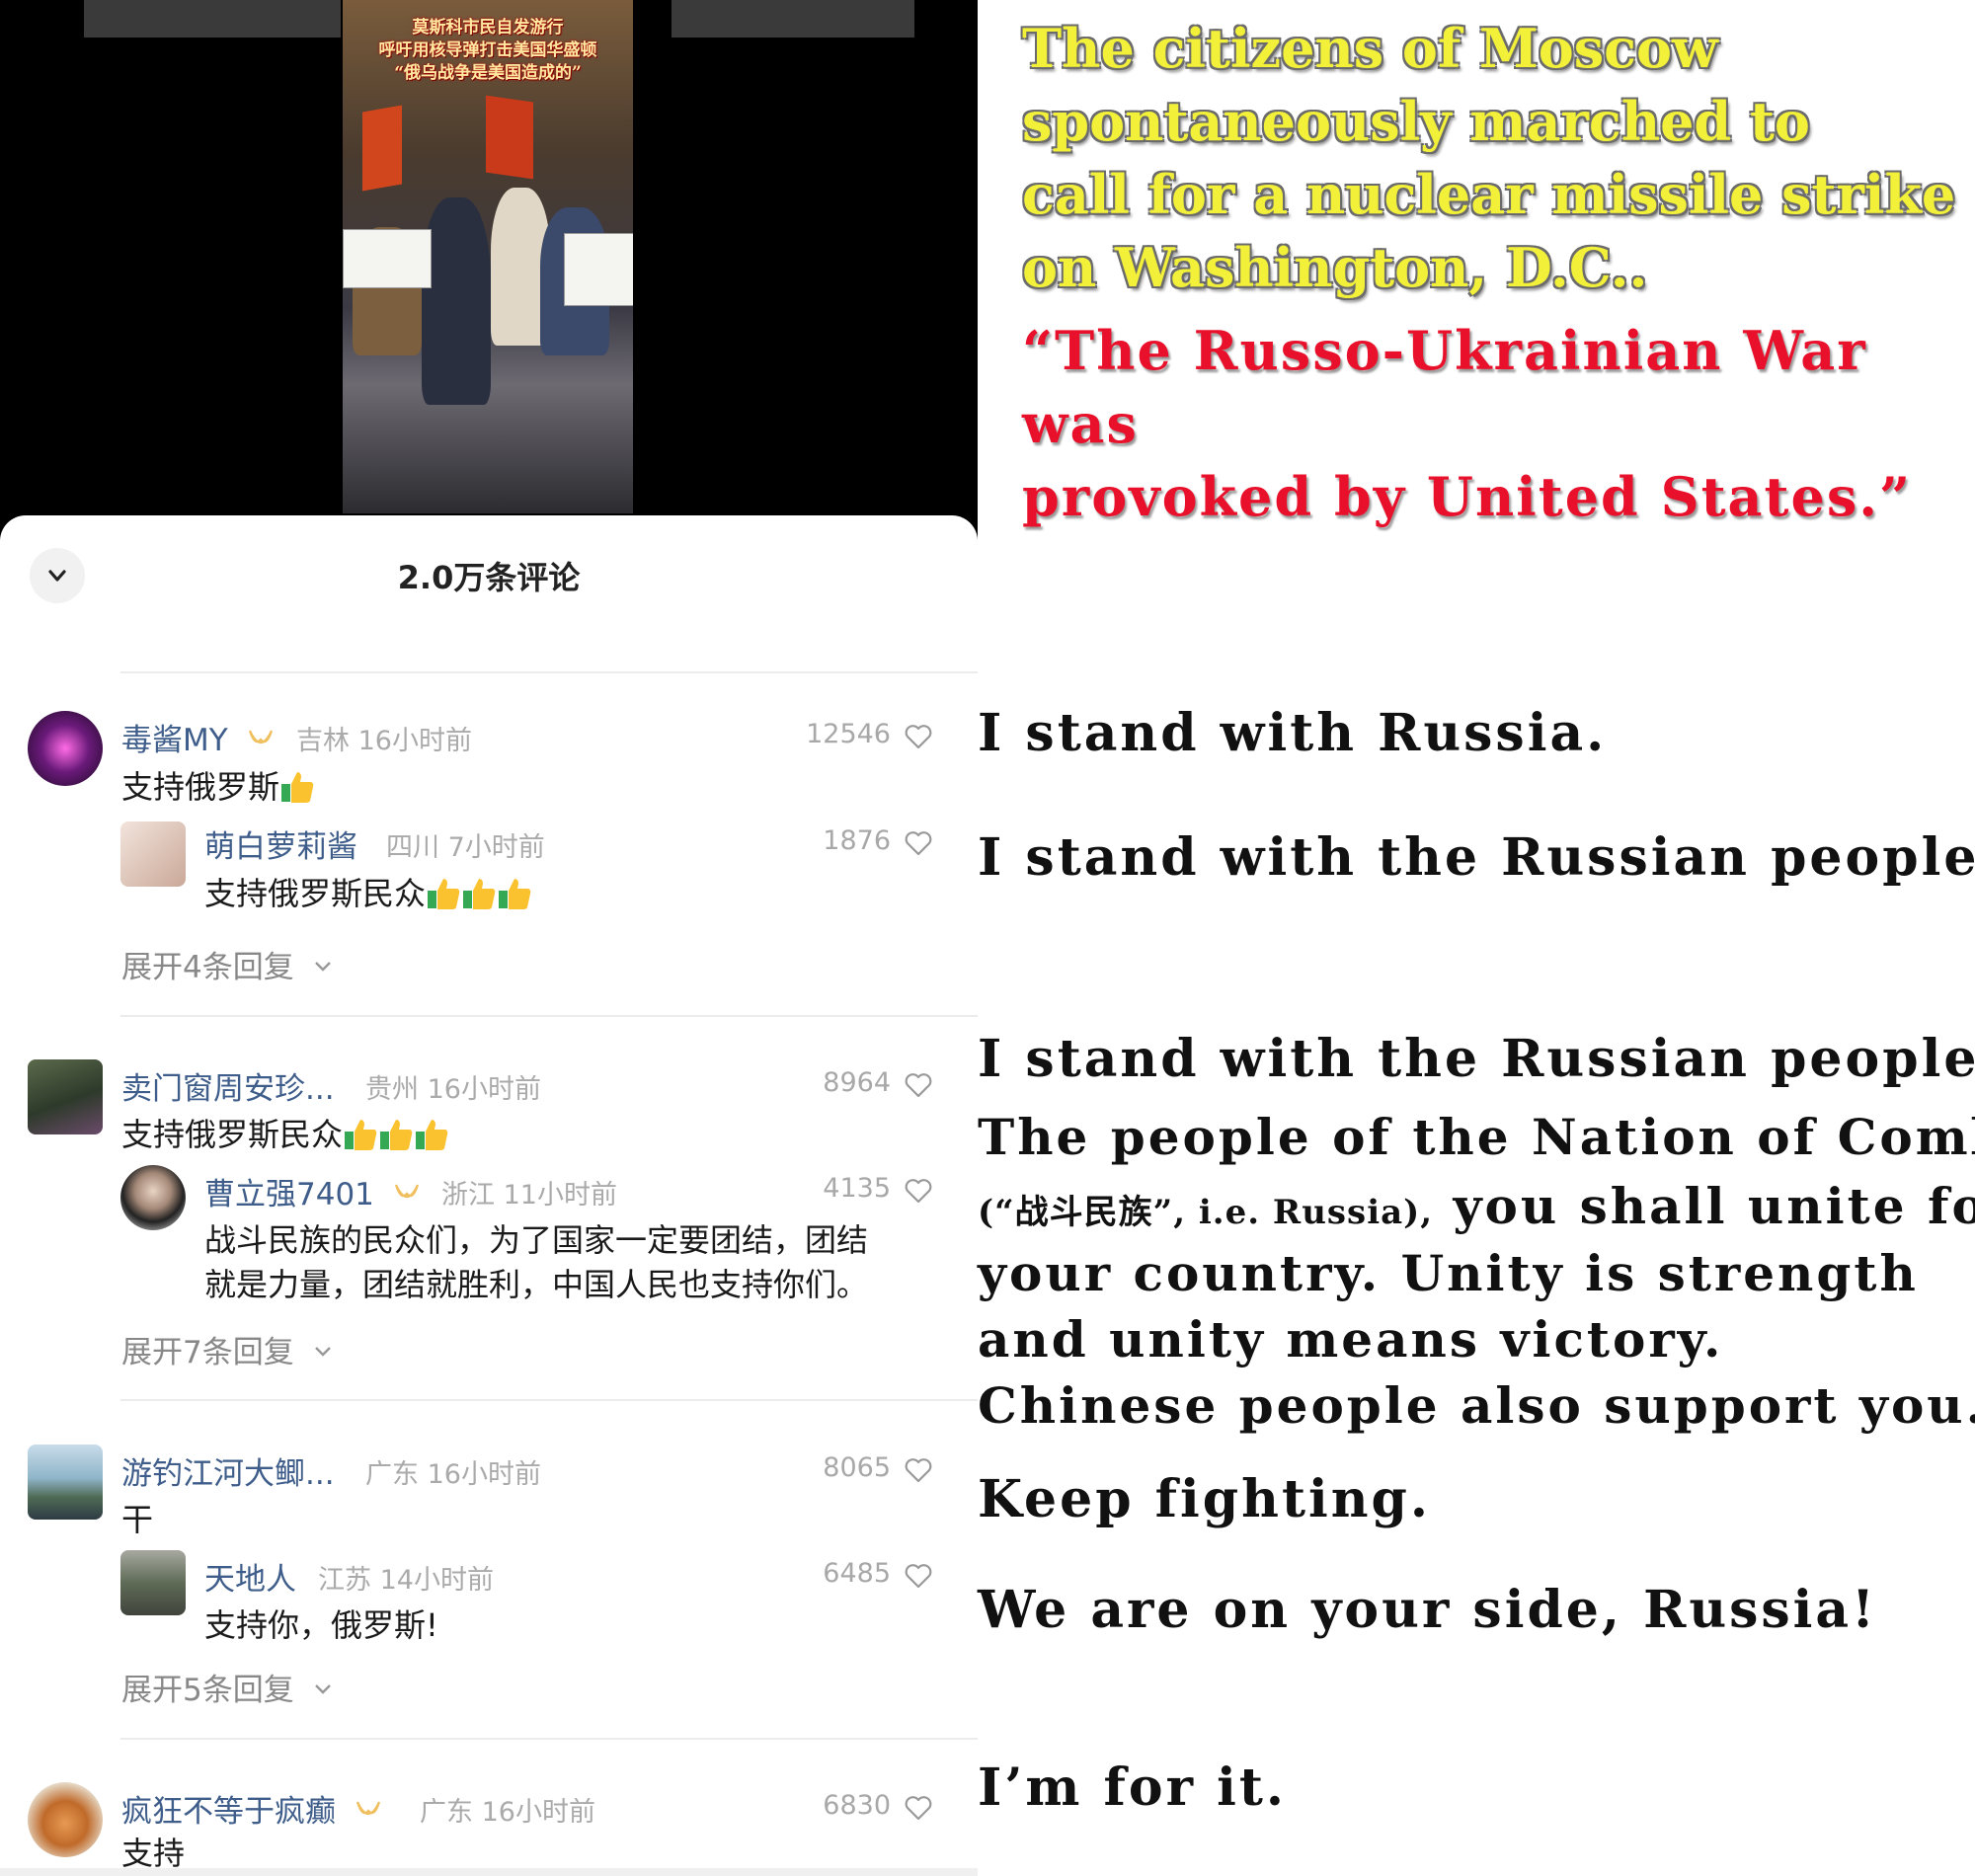 The height and width of the screenshot is (1876, 1975). What do you see at coordinates (1468, 497) in the screenshot?
I see `quote-line: provoked by United States.”` at bounding box center [1468, 497].